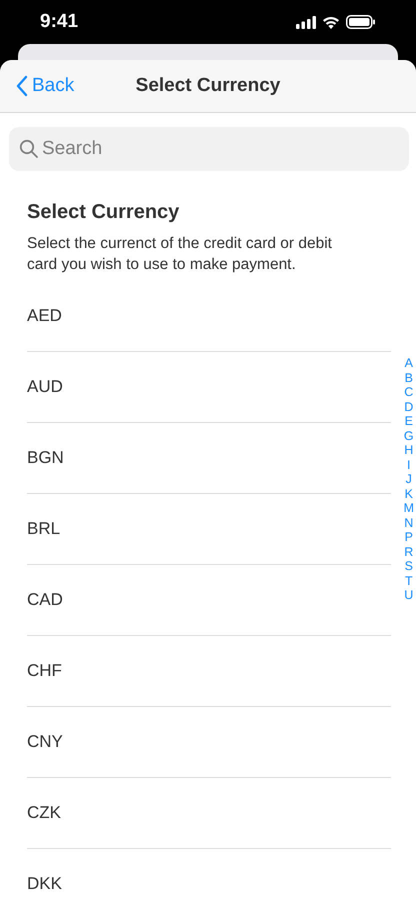 This screenshot has height=900, width=416. What do you see at coordinates (409, 465) in the screenshot?
I see `index-letter: I` at bounding box center [409, 465].